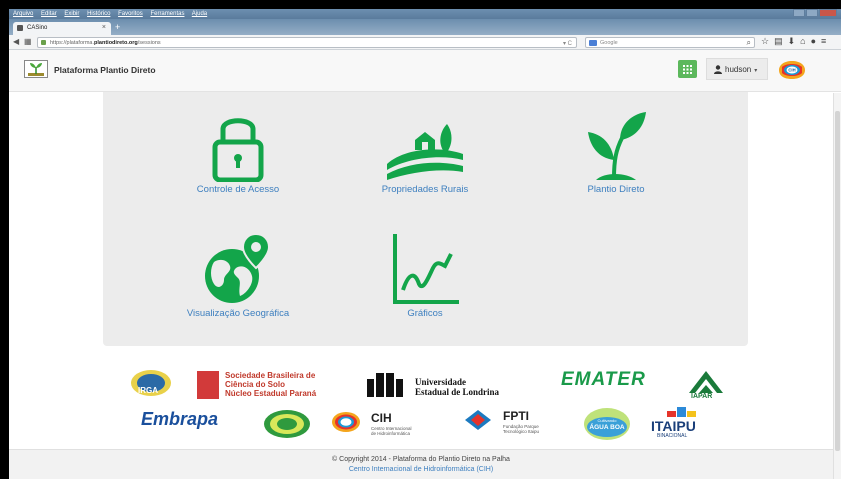 The image size is (841, 479). What do you see at coordinates (167, 14) in the screenshot?
I see `menu-ferramentas: Ferramentas` at bounding box center [167, 14].